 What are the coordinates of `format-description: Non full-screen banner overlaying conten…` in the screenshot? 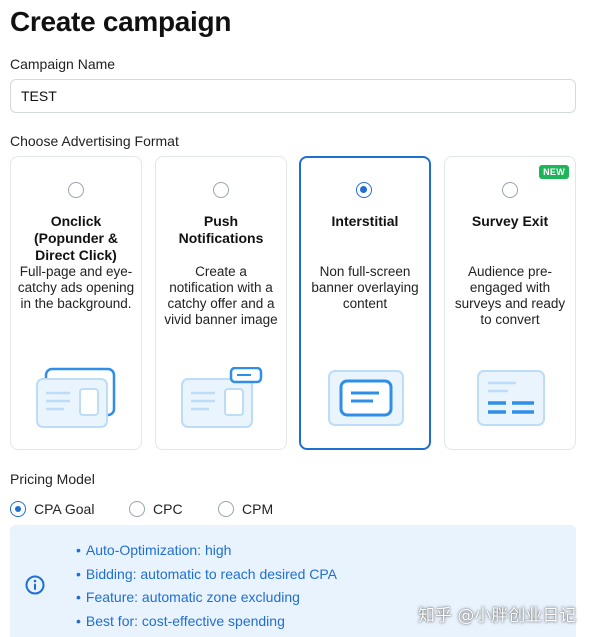 It's located at (365, 287).